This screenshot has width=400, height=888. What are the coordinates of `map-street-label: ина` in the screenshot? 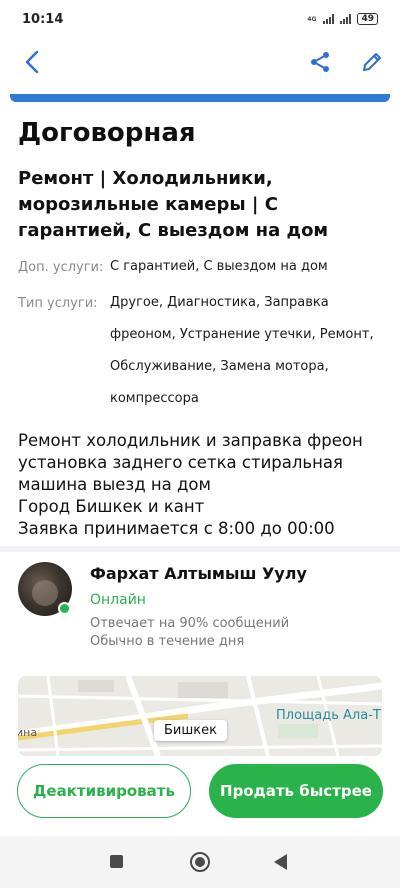 It's located at (28, 732).